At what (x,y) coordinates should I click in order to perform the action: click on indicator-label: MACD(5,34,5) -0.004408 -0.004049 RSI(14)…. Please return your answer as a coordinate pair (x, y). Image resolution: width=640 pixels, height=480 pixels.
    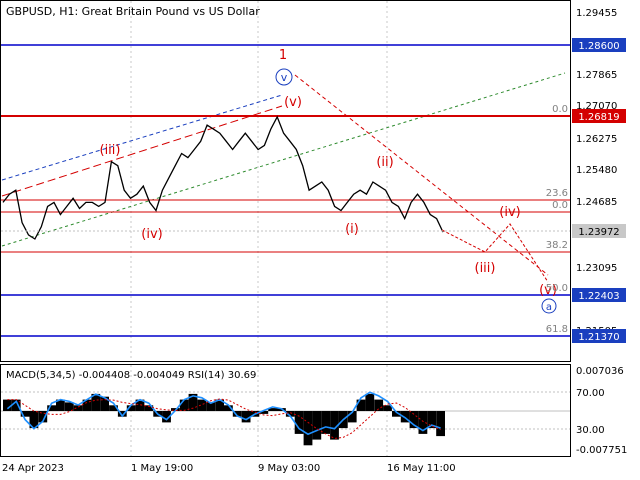
    Looking at the image, I should click on (131, 375).